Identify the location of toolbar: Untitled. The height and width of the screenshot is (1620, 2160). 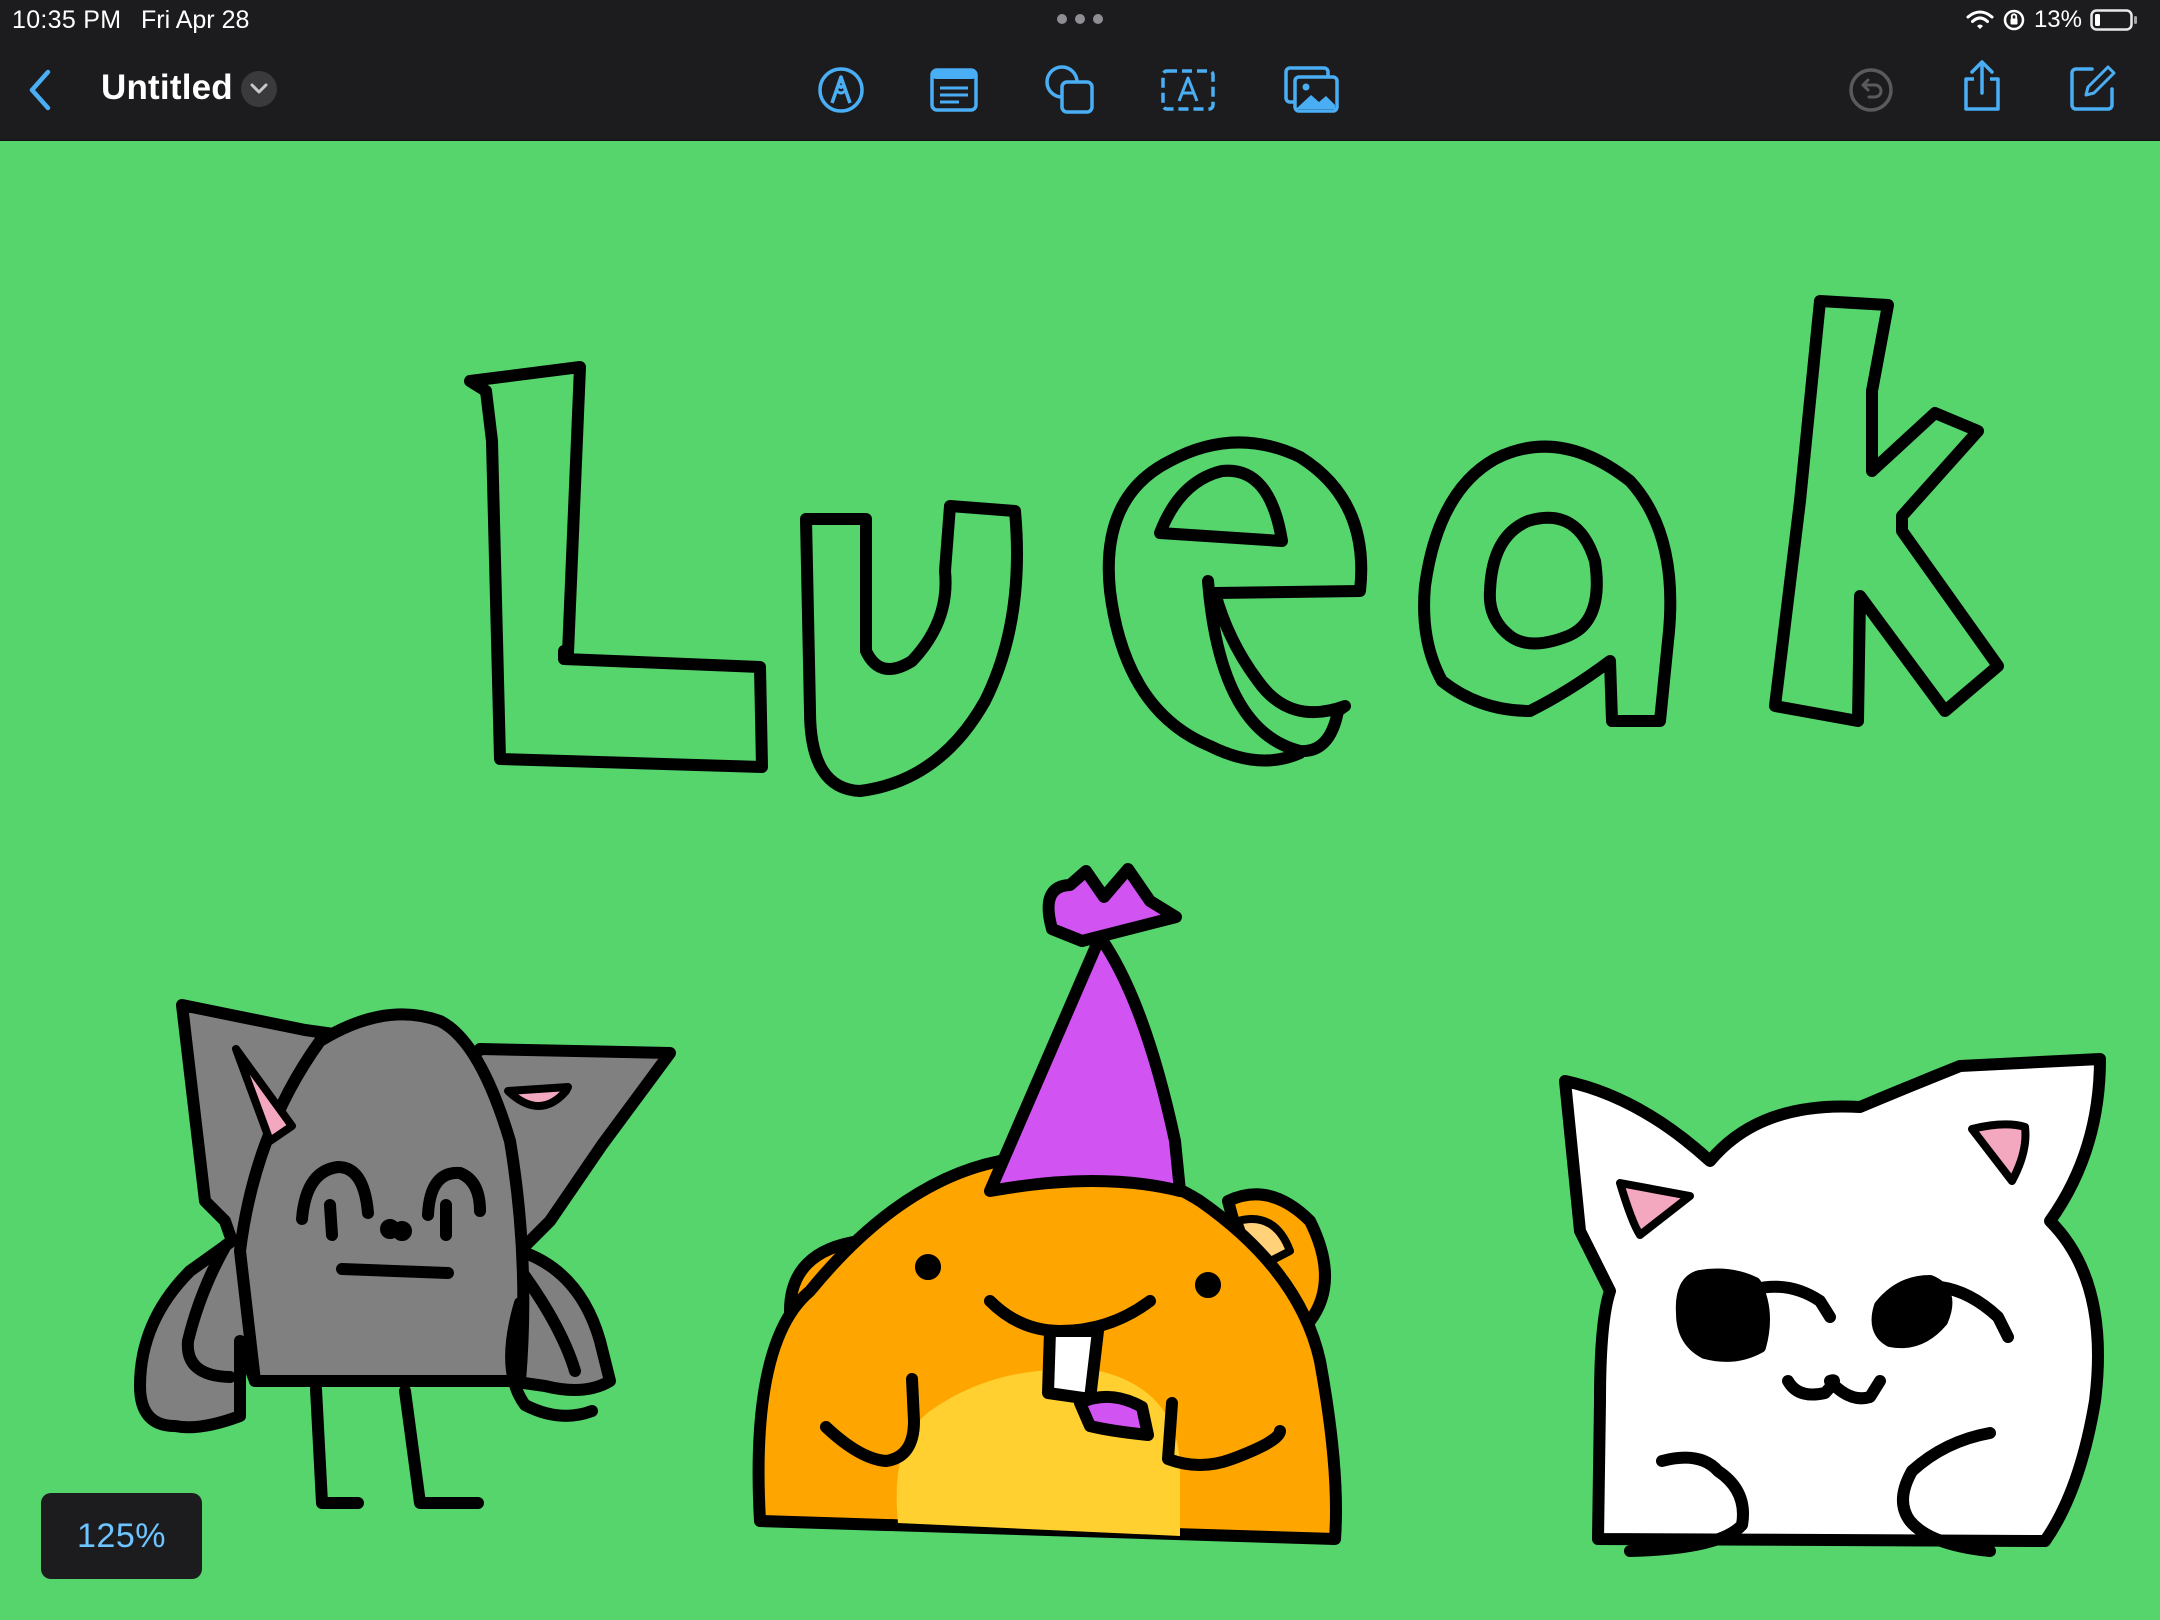
(1080, 90).